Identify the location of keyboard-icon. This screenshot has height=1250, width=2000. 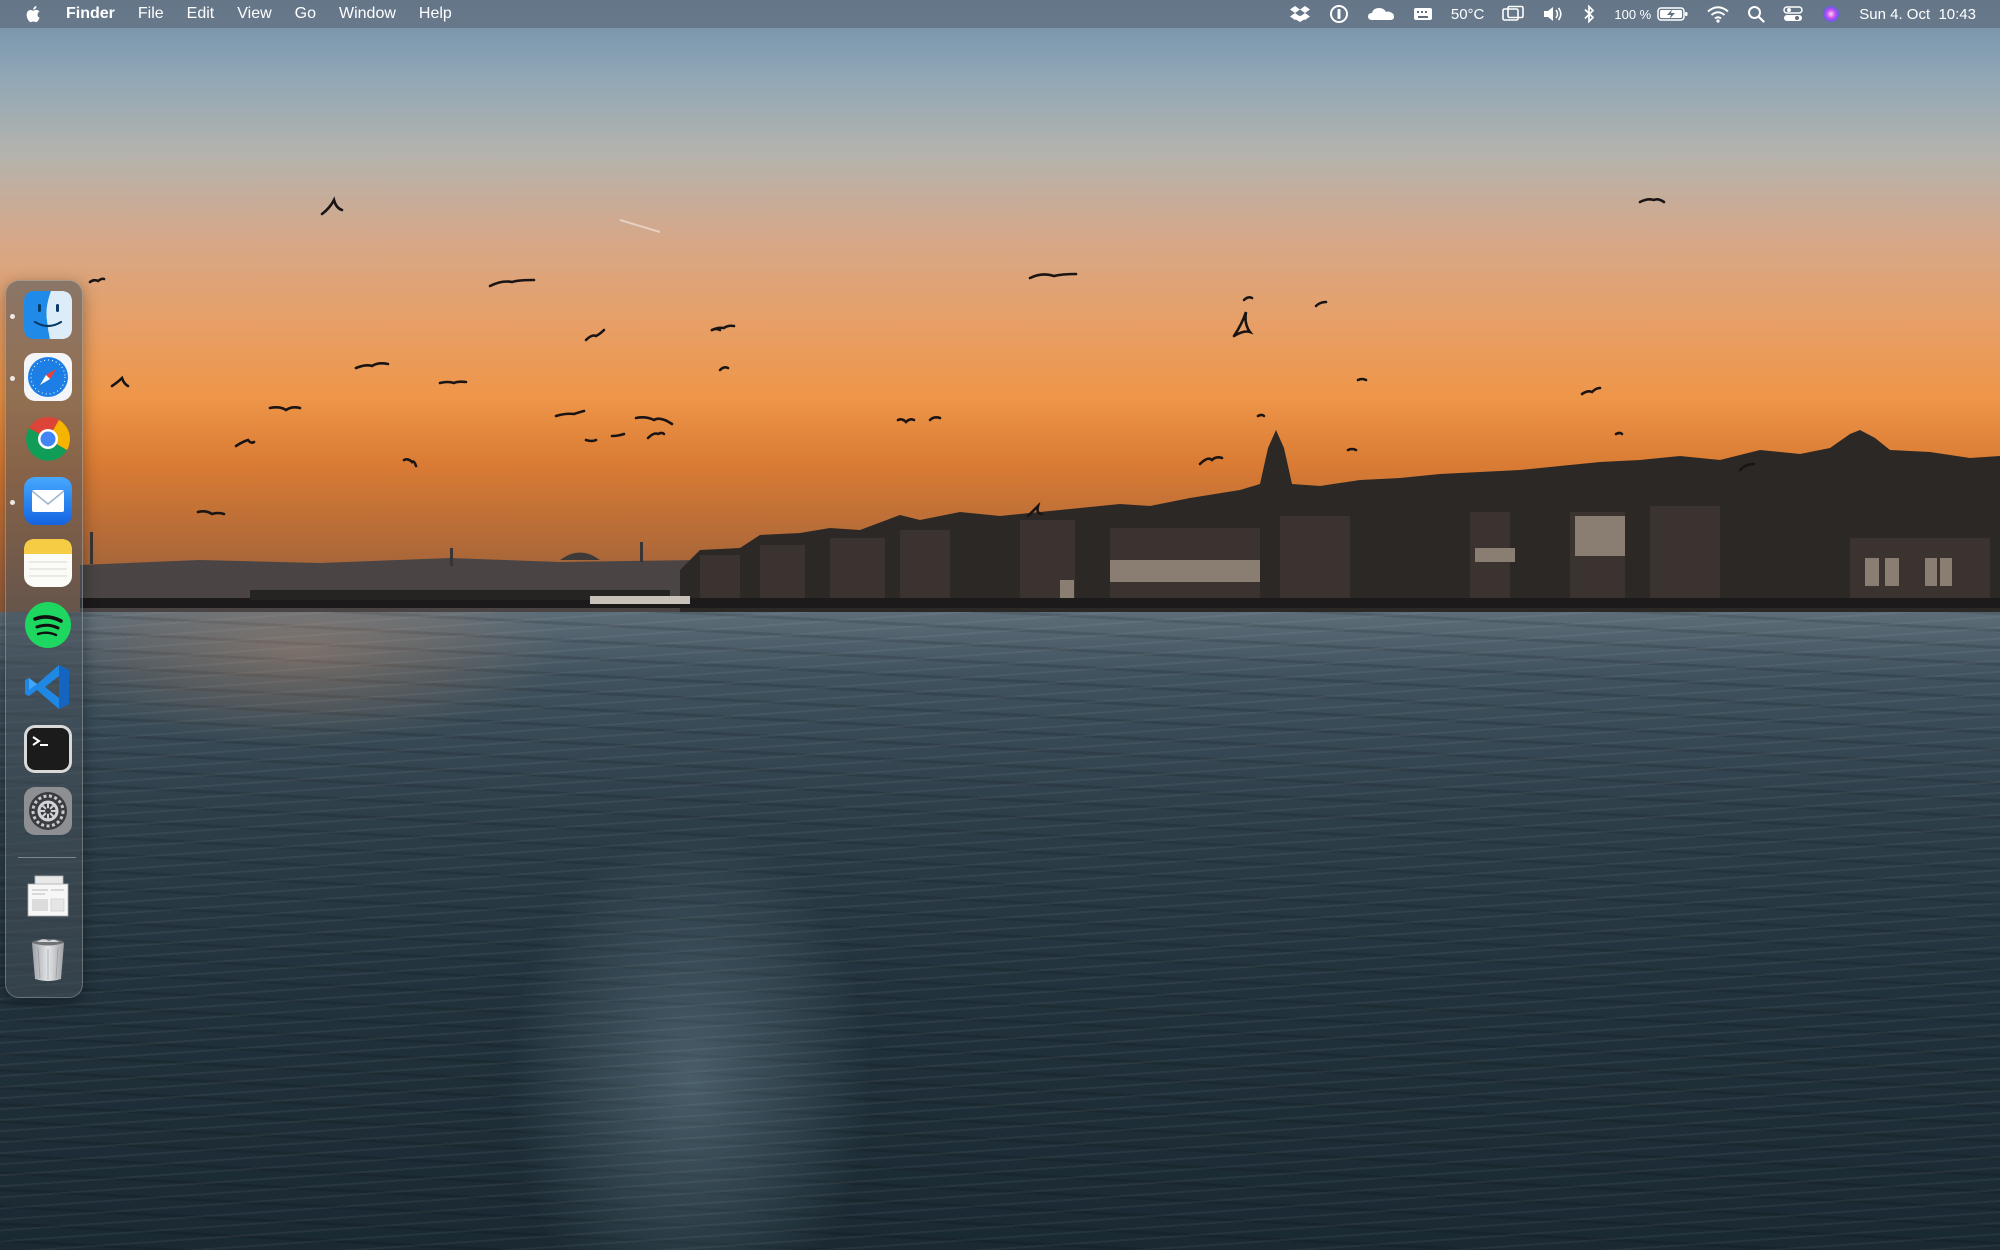
(1423, 14).